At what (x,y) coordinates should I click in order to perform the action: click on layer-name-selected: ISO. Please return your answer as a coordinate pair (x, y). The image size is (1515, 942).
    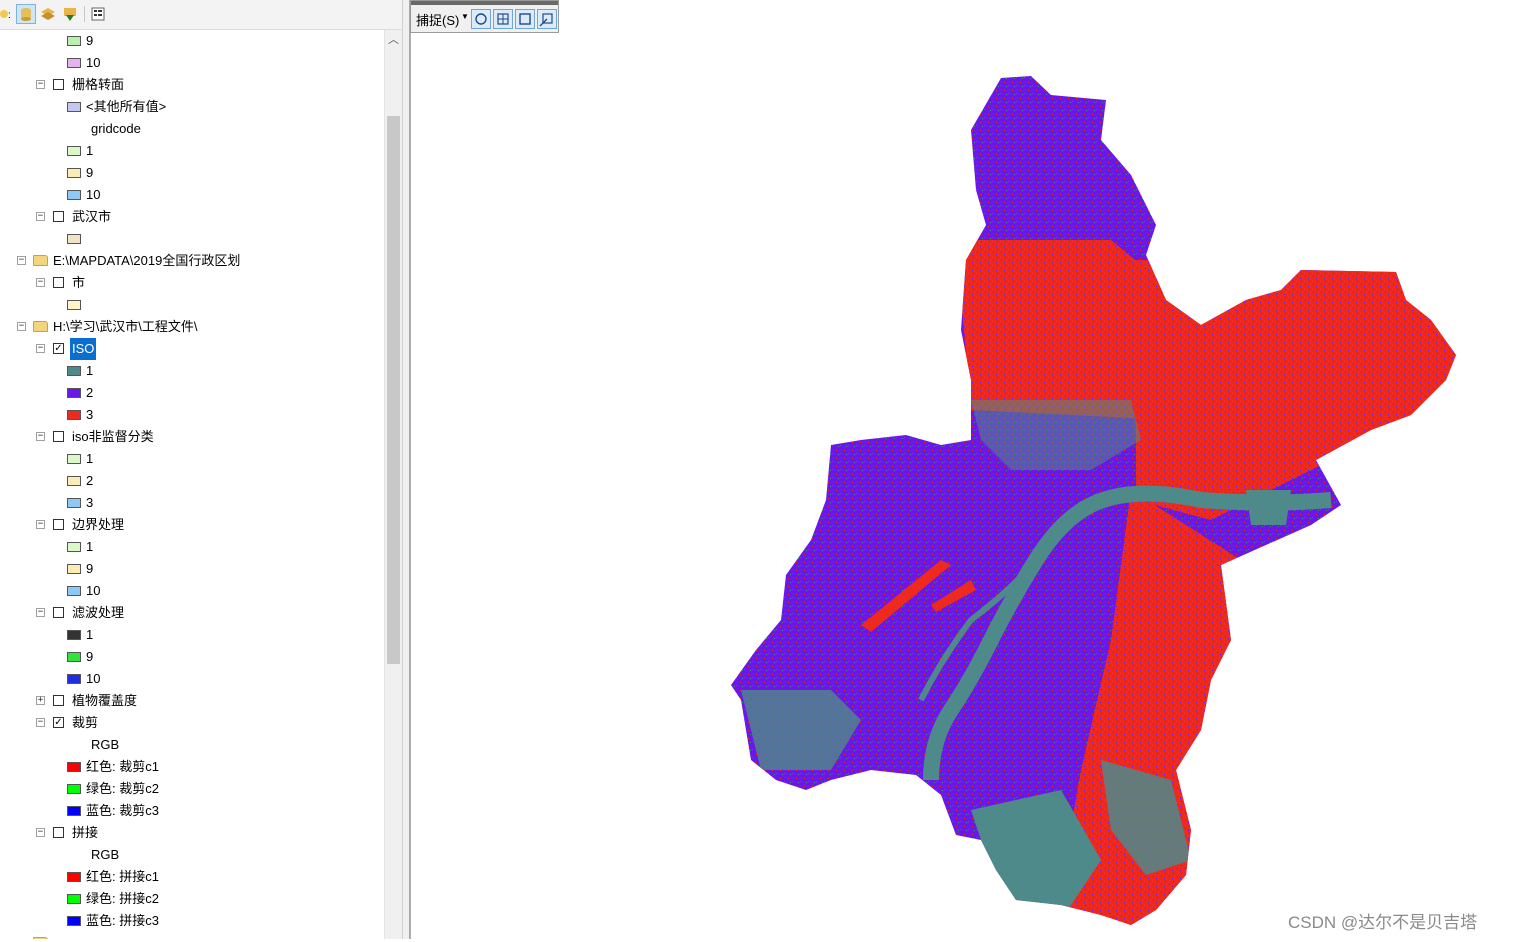
    Looking at the image, I should click on (83, 349).